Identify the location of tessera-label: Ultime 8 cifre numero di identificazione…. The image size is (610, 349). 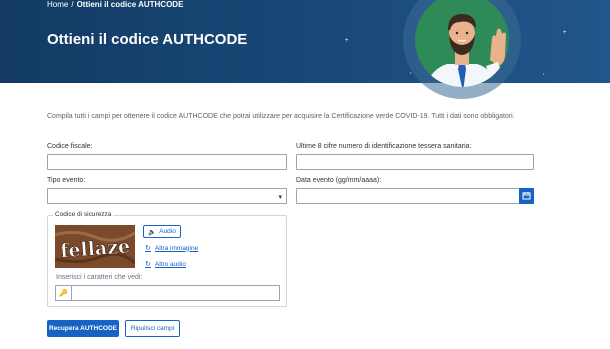
(384, 146).